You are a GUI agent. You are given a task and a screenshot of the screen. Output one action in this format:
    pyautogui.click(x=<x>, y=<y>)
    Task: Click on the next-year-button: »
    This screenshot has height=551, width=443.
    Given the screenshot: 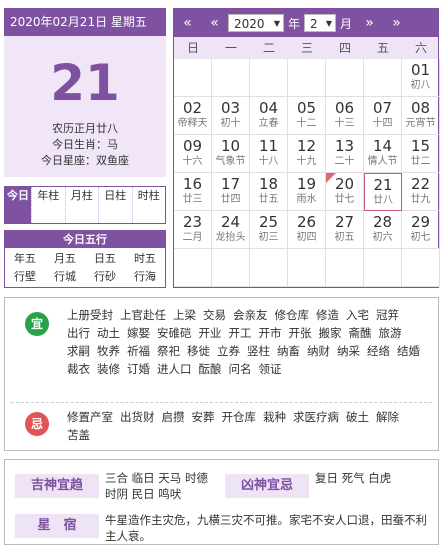 What is the action you would take?
    pyautogui.click(x=396, y=23)
    